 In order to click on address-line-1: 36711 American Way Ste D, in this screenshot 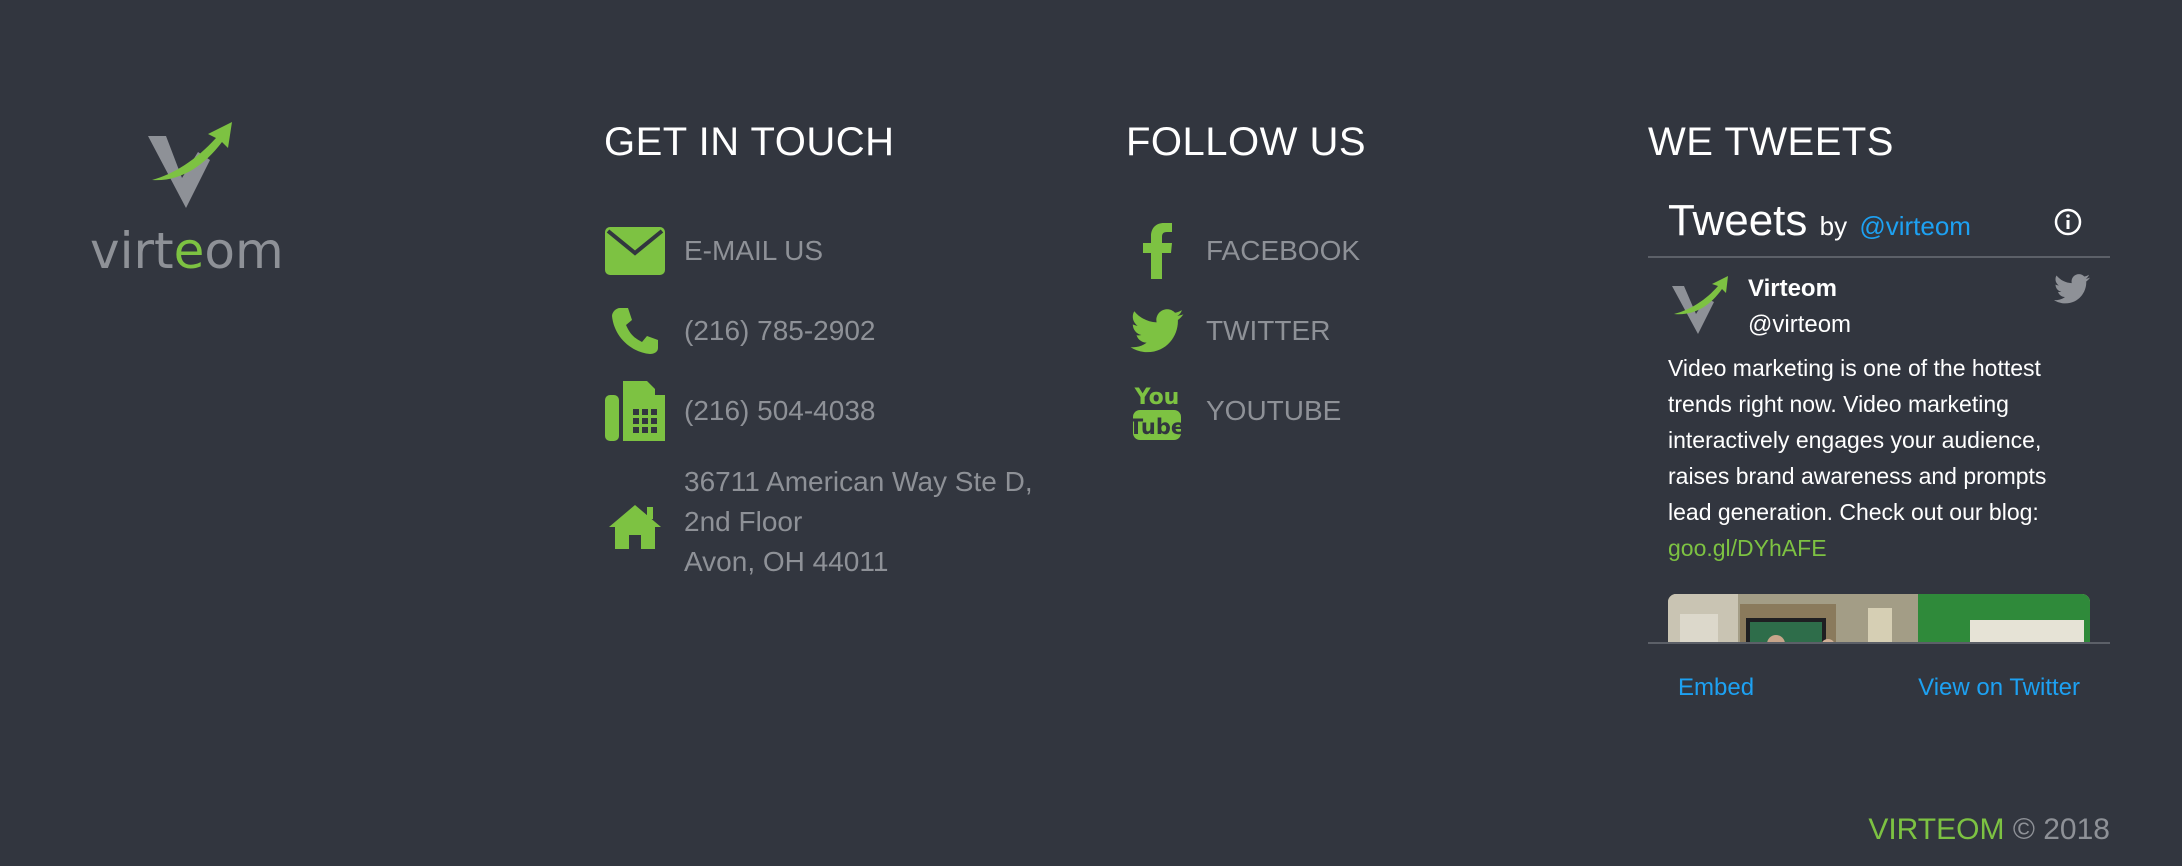, I will do `click(858, 481)`.